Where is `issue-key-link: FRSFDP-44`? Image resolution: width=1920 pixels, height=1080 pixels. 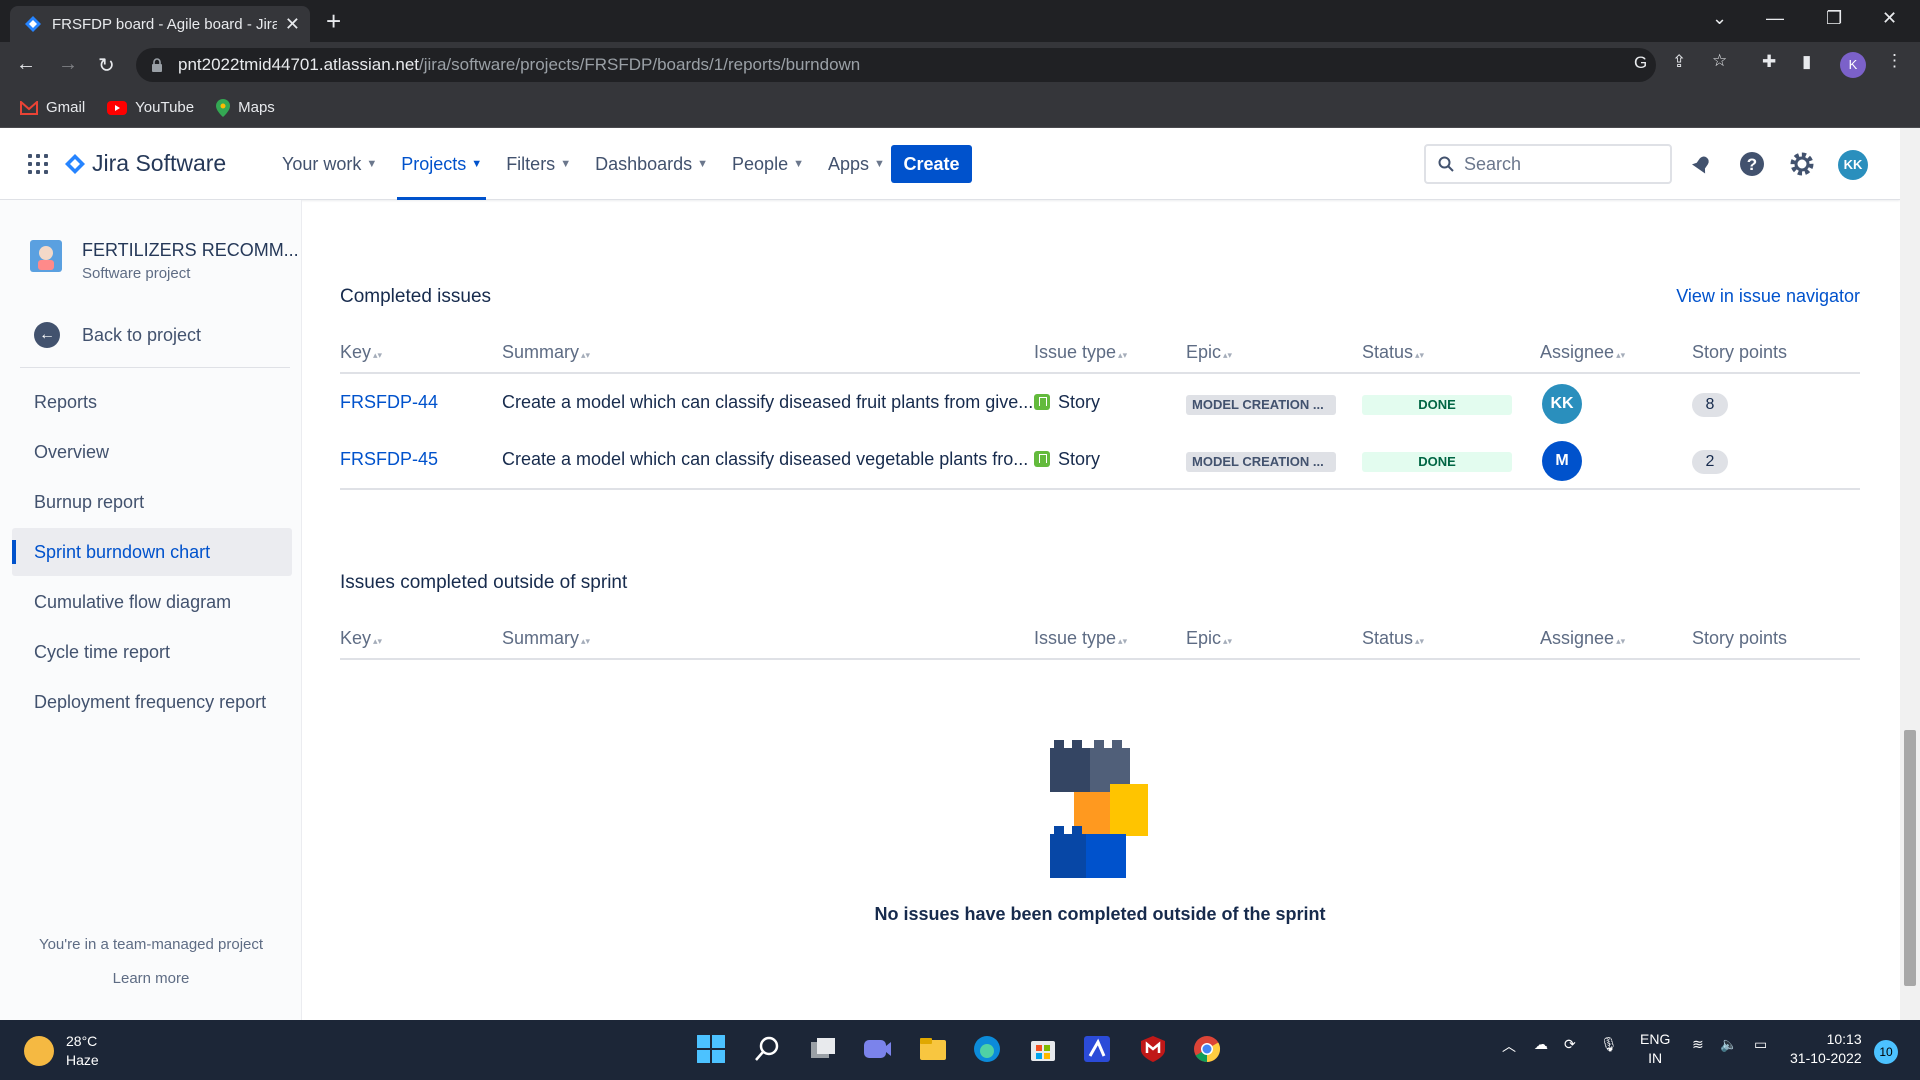 issue-key-link: FRSFDP-44 is located at coordinates (389, 402).